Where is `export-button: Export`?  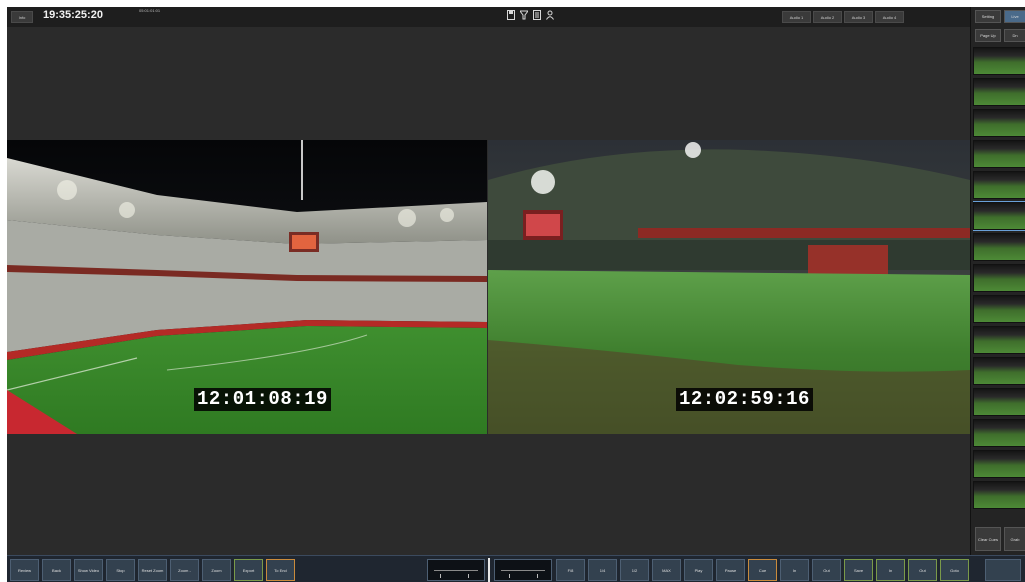 export-button: Export is located at coordinates (248, 570).